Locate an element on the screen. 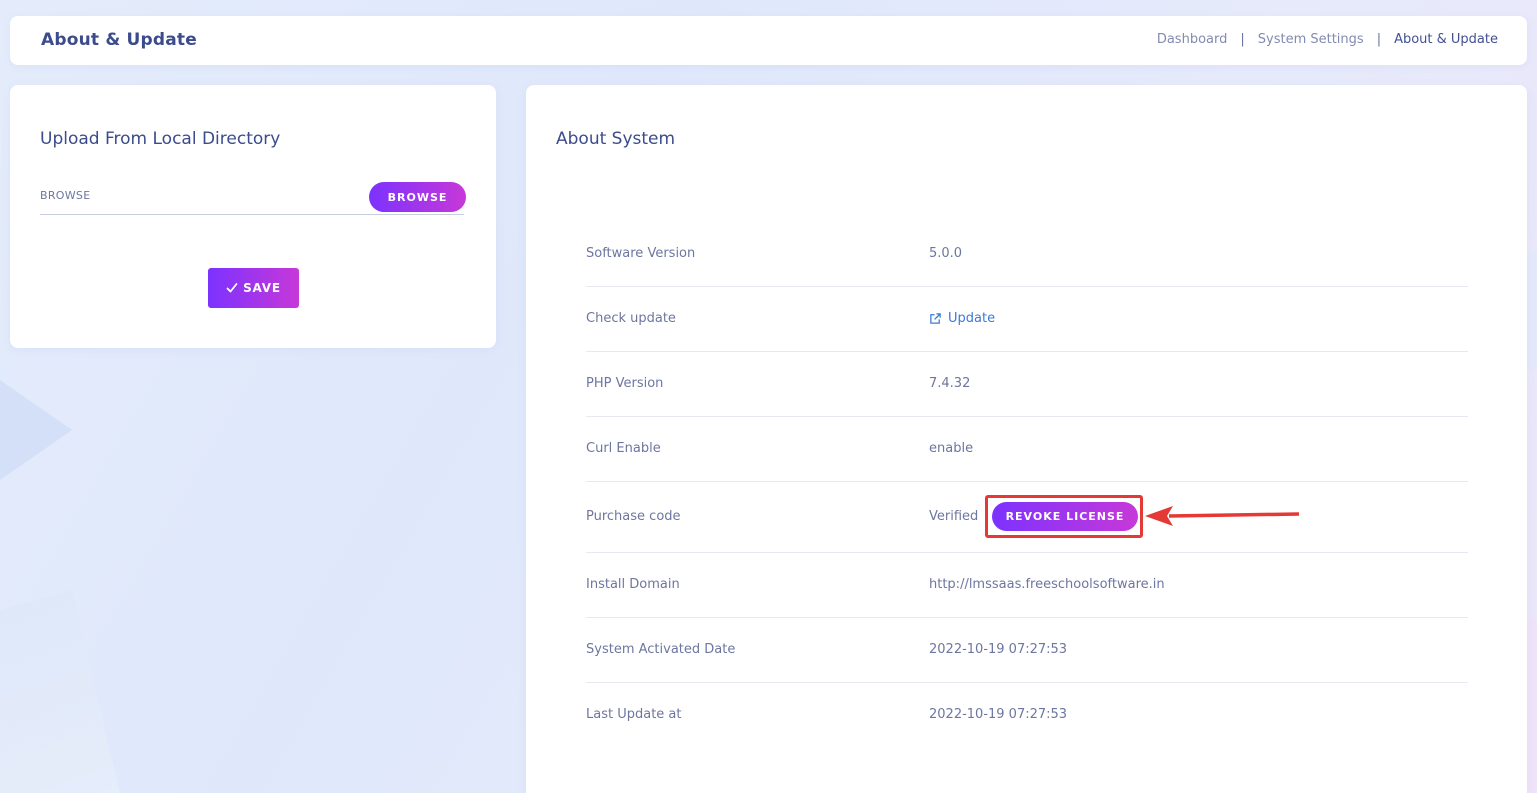 Image resolution: width=1537 pixels, height=793 pixels. save-button: SAVE is located at coordinates (253, 288).